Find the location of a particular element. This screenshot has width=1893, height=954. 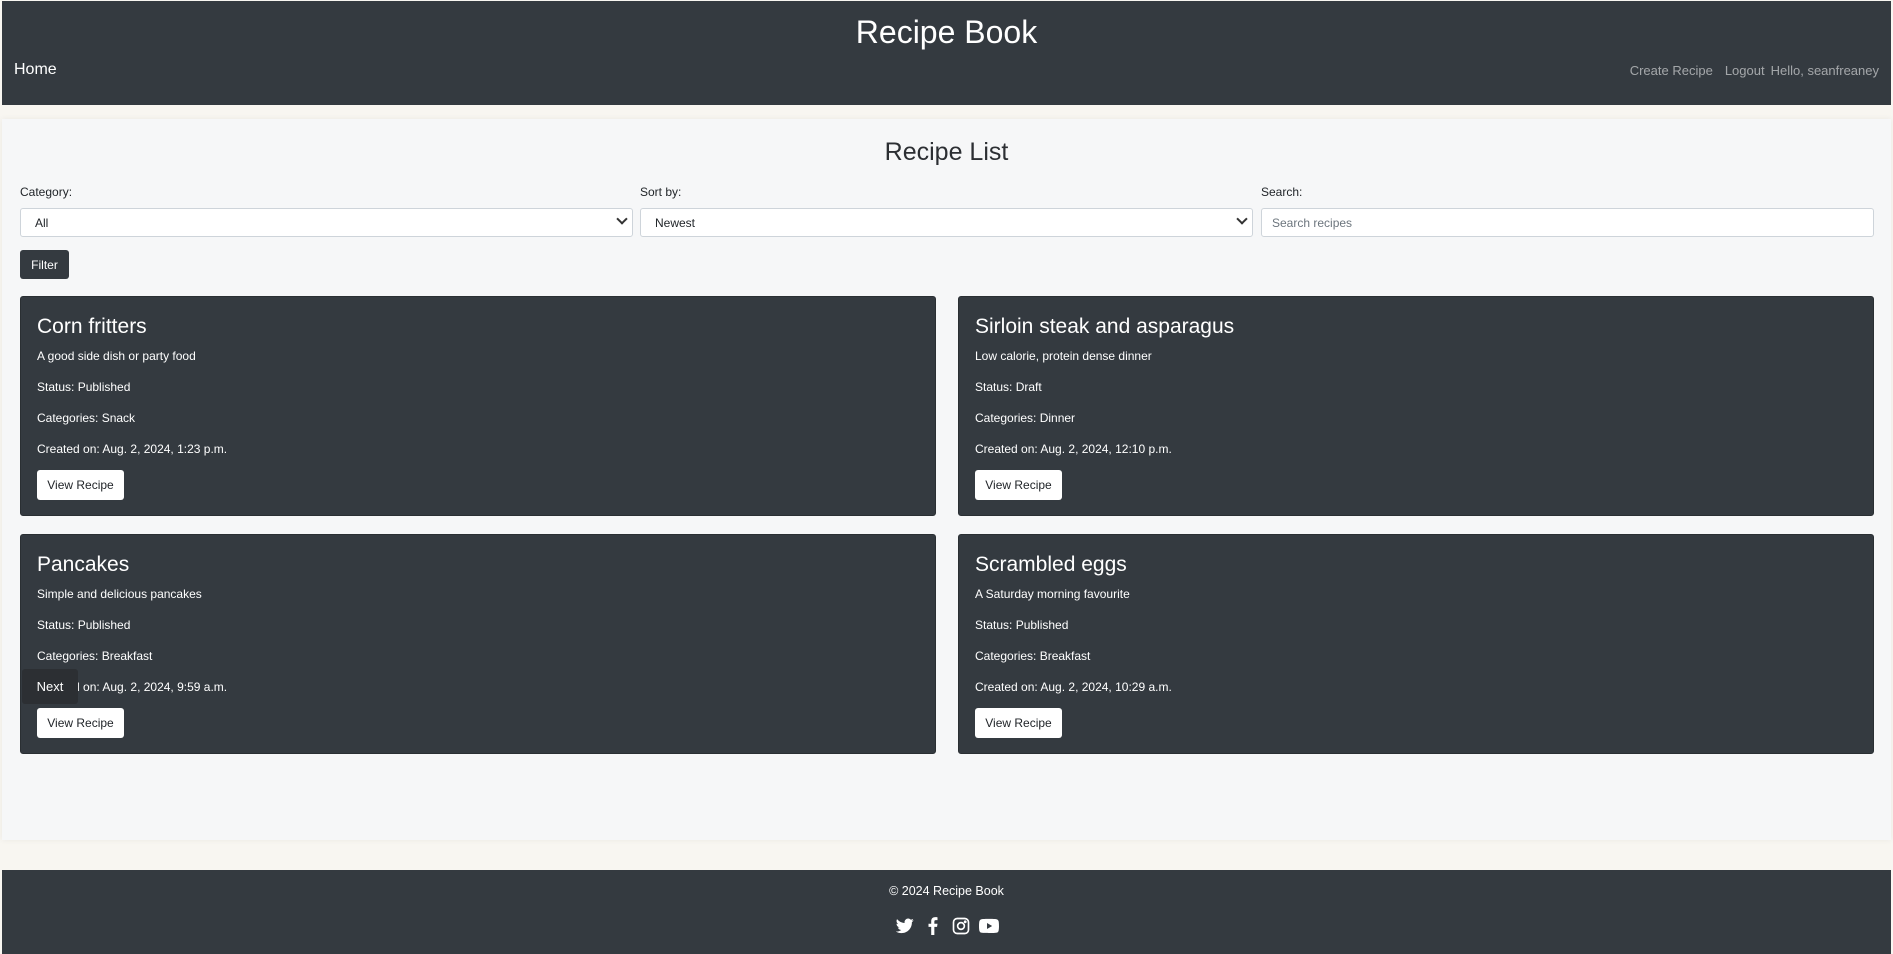

recipe-description: A Saturday morning favourite is located at coordinates (1052, 594).